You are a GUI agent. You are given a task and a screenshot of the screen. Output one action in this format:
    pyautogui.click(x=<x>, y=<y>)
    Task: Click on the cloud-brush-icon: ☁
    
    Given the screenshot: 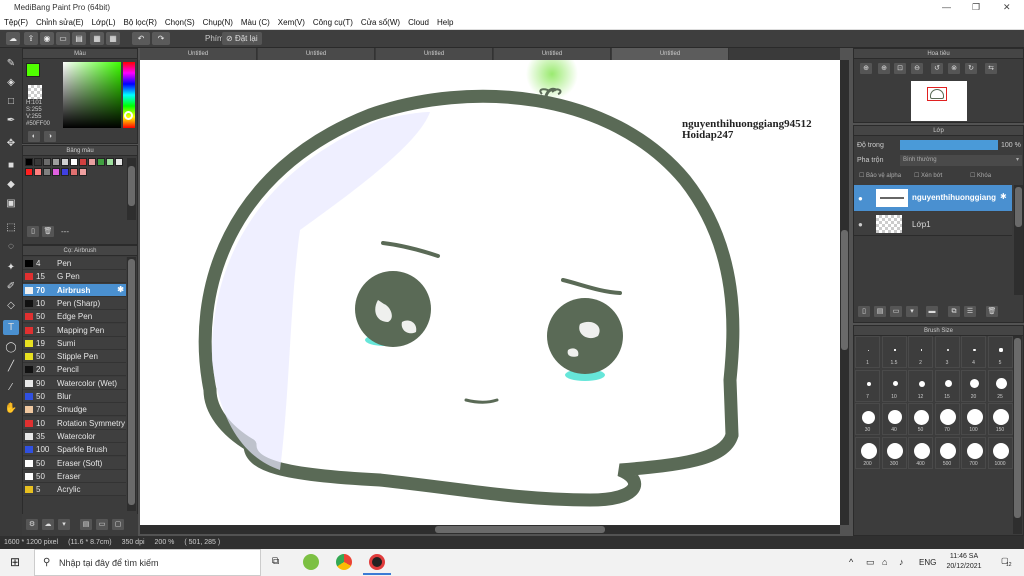 What is the action you would take?
    pyautogui.click(x=48, y=524)
    